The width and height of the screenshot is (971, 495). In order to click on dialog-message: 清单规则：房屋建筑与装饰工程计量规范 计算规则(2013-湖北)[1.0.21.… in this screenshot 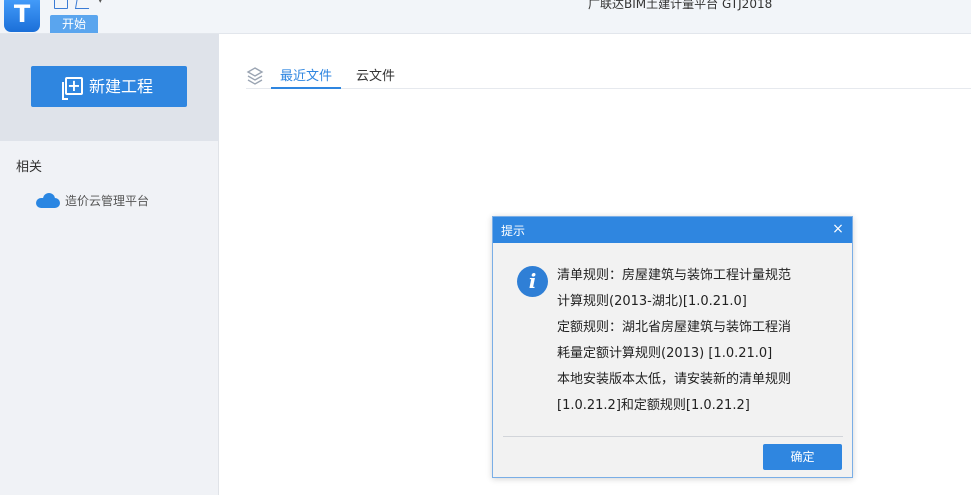, I will do `click(699, 341)`.